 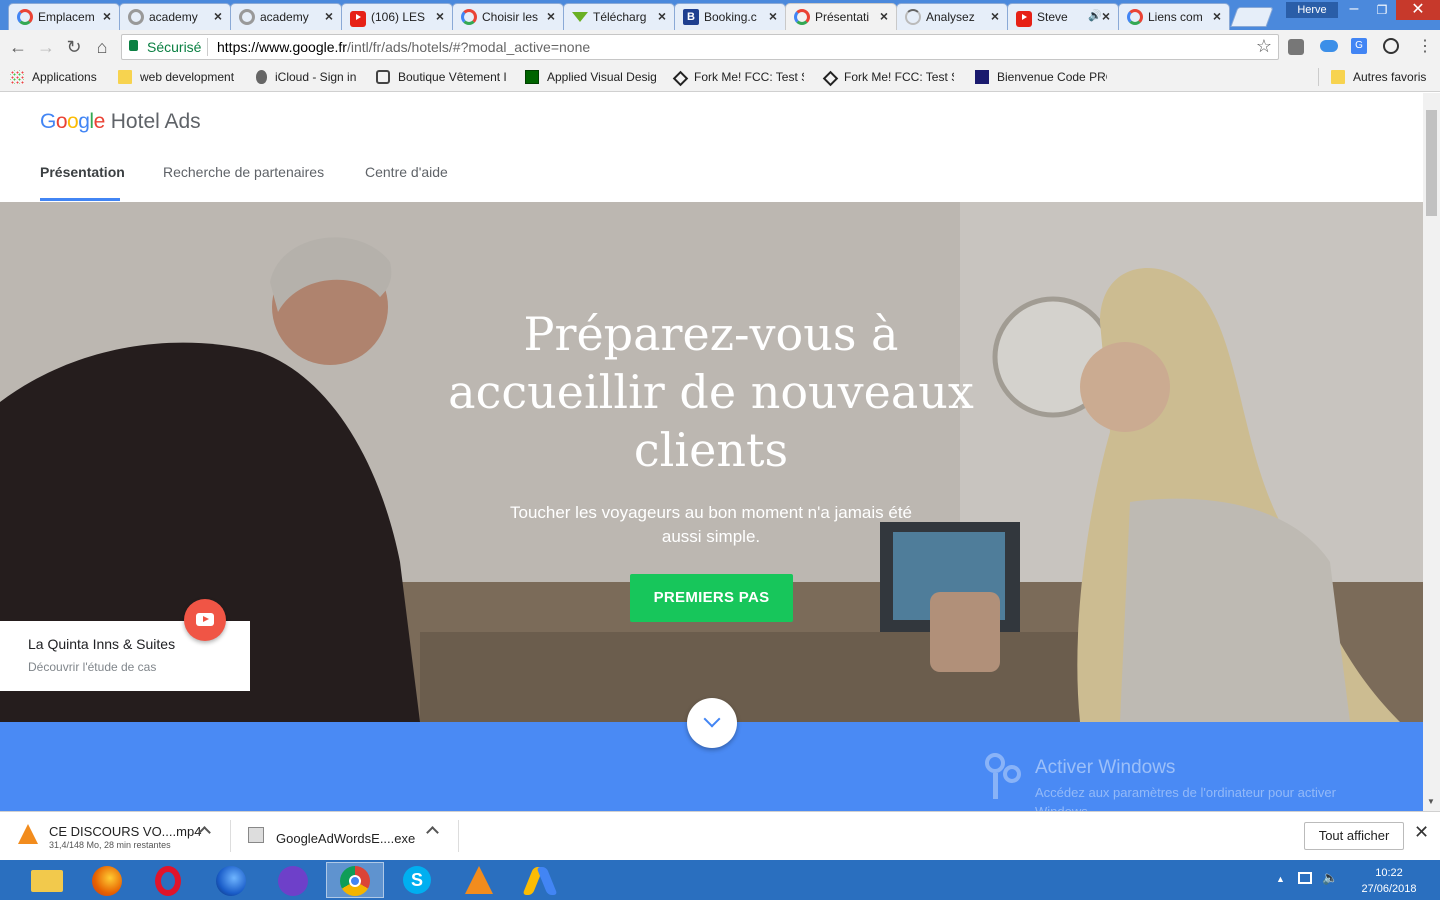 I want to click on minimize-button: –, so click(x=1354, y=10).